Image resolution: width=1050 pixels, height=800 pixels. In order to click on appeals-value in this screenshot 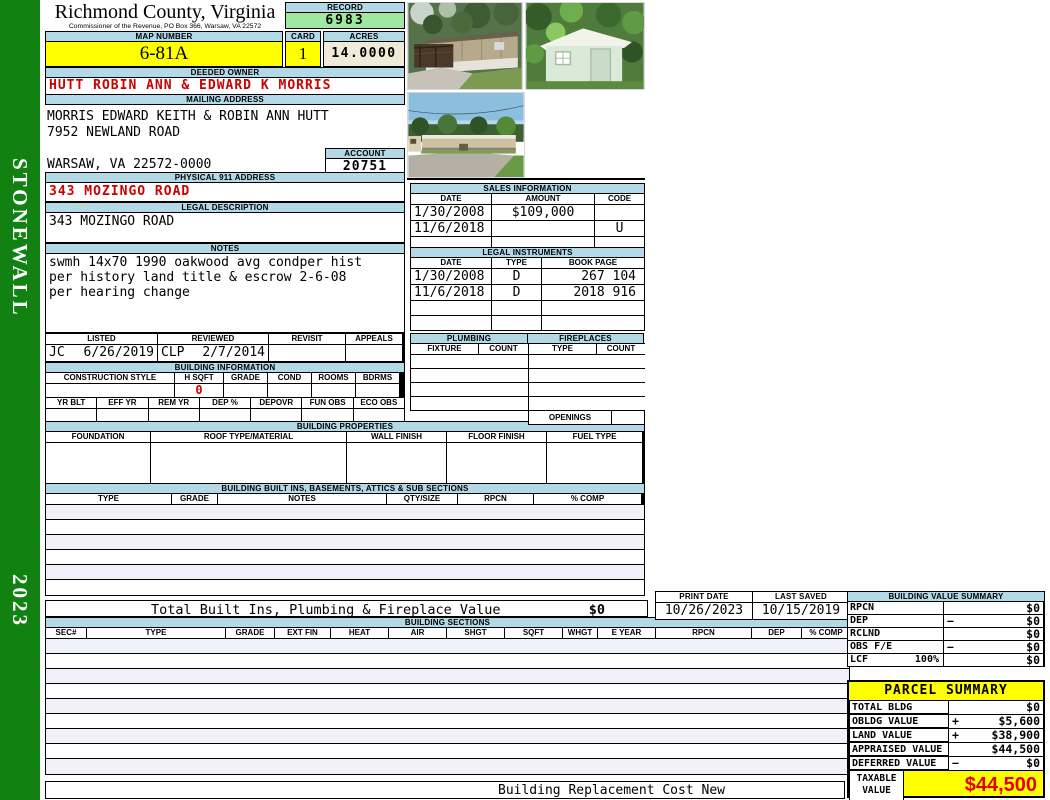, I will do `click(374, 353)`.